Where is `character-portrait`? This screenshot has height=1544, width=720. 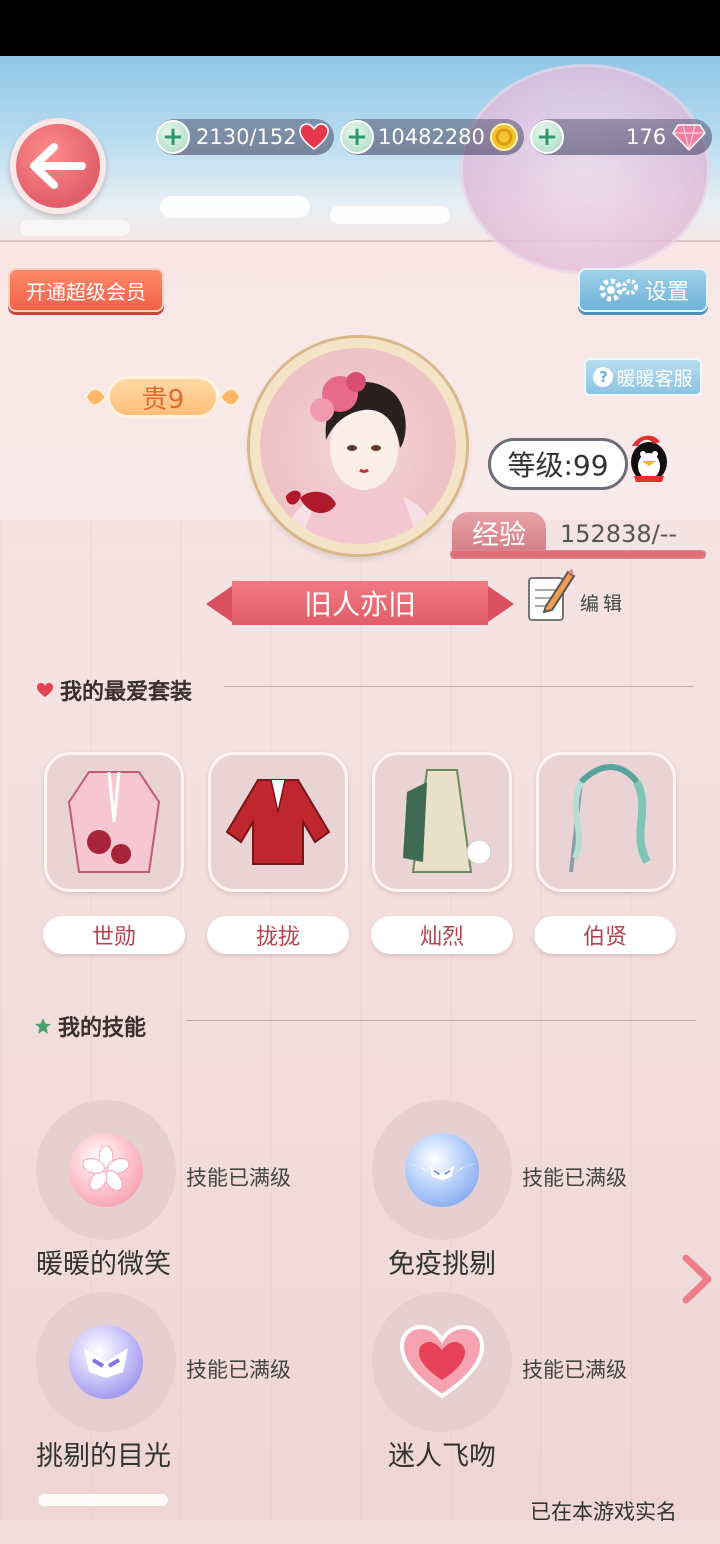
character-portrait is located at coordinates (358, 458).